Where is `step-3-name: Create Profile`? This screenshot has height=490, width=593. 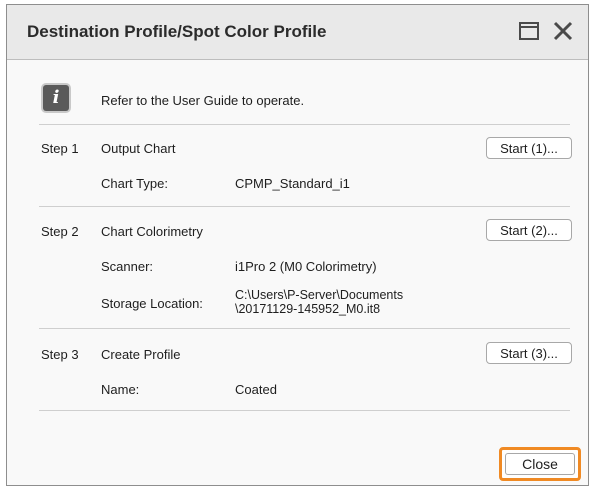
step-3-name: Create Profile is located at coordinates (141, 354).